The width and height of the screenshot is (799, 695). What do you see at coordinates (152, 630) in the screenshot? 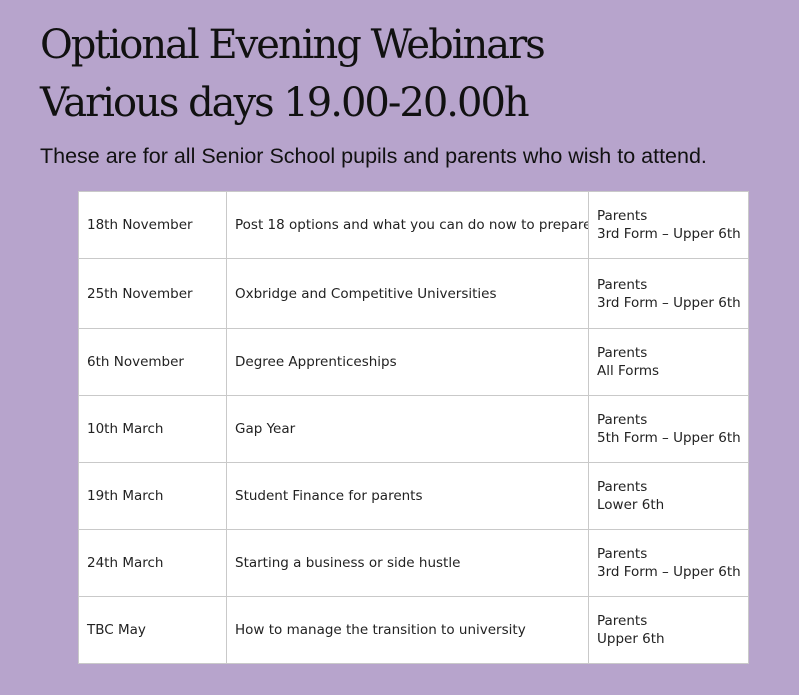
I see `date-cell: TBC May` at bounding box center [152, 630].